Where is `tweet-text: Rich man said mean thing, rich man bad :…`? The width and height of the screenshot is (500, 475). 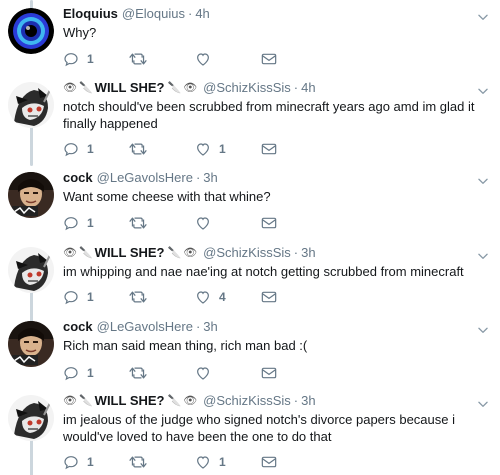 tweet-text: Rich man said mean thing, rich man bad :… is located at coordinates (185, 345).